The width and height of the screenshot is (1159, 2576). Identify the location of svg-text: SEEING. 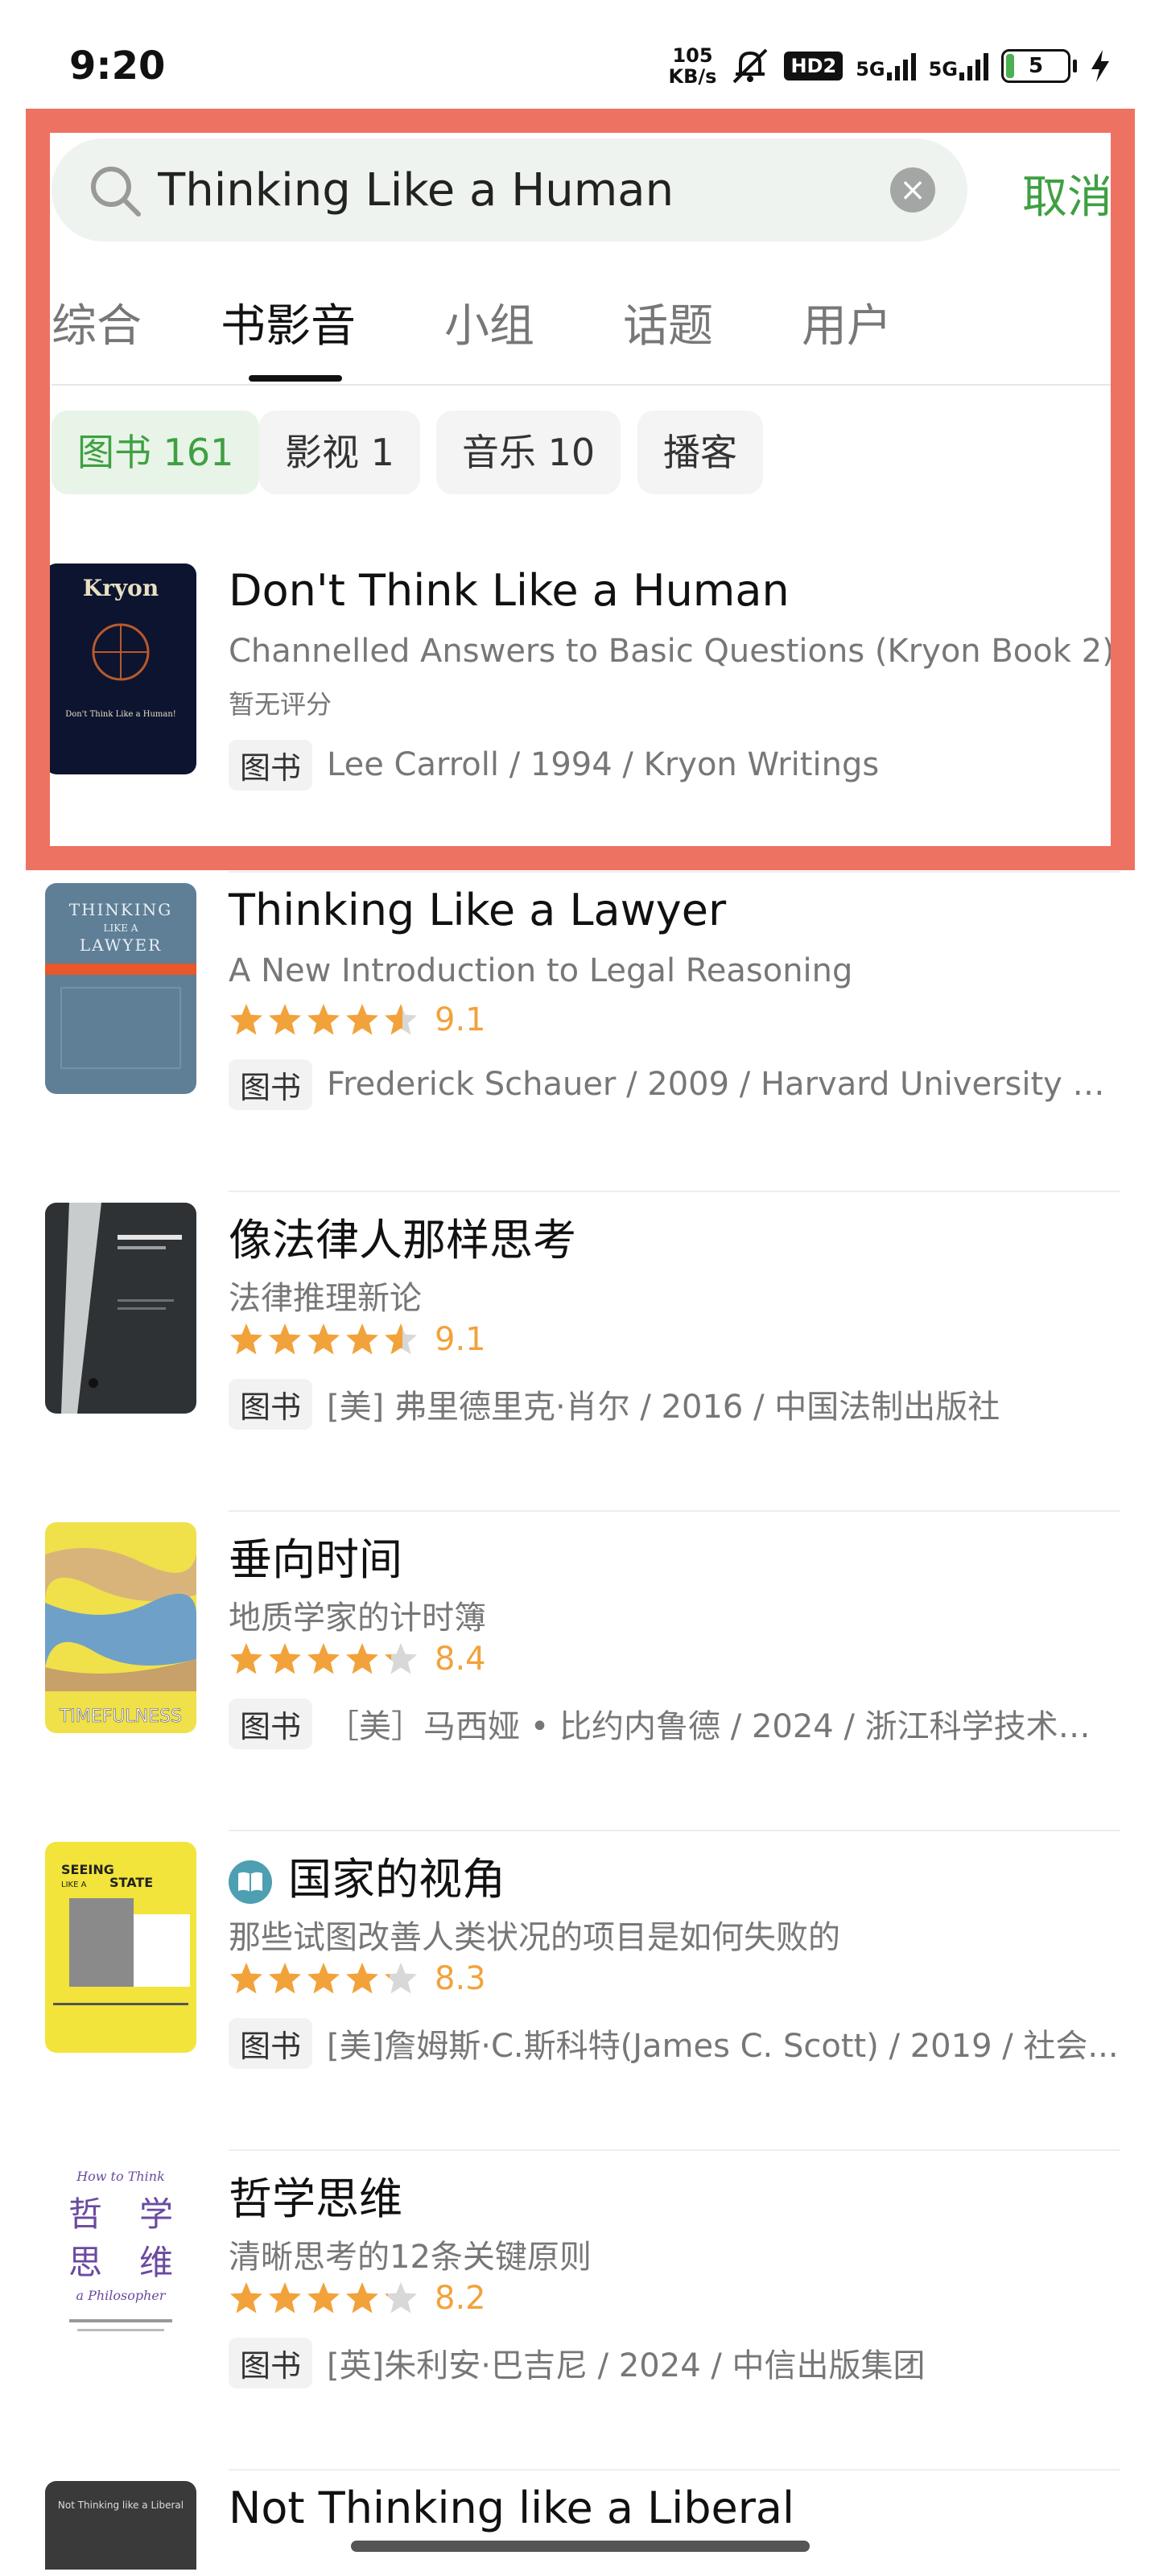
(87, 1869).